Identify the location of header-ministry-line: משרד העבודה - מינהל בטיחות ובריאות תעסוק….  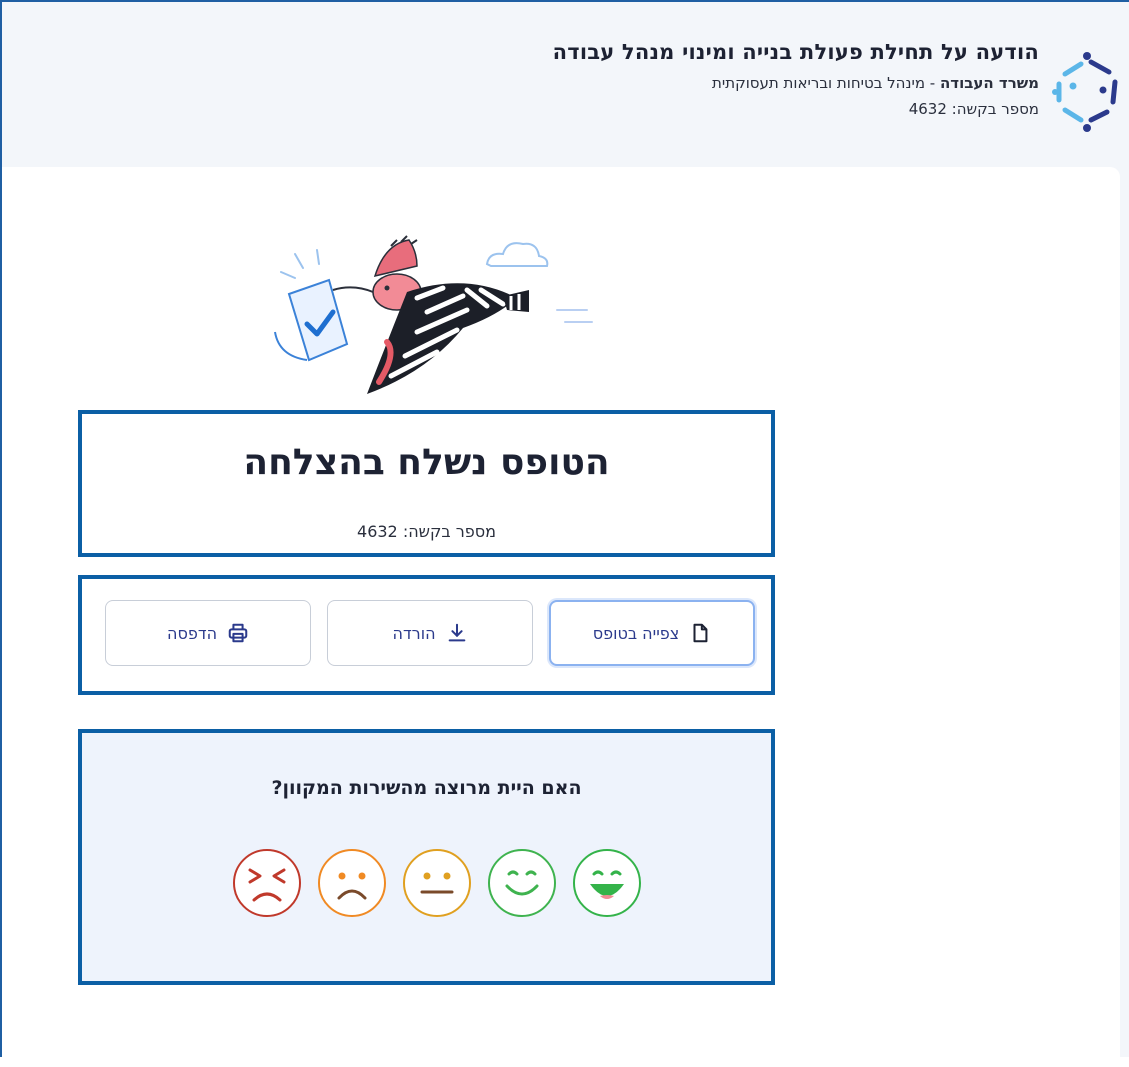
(796, 83).